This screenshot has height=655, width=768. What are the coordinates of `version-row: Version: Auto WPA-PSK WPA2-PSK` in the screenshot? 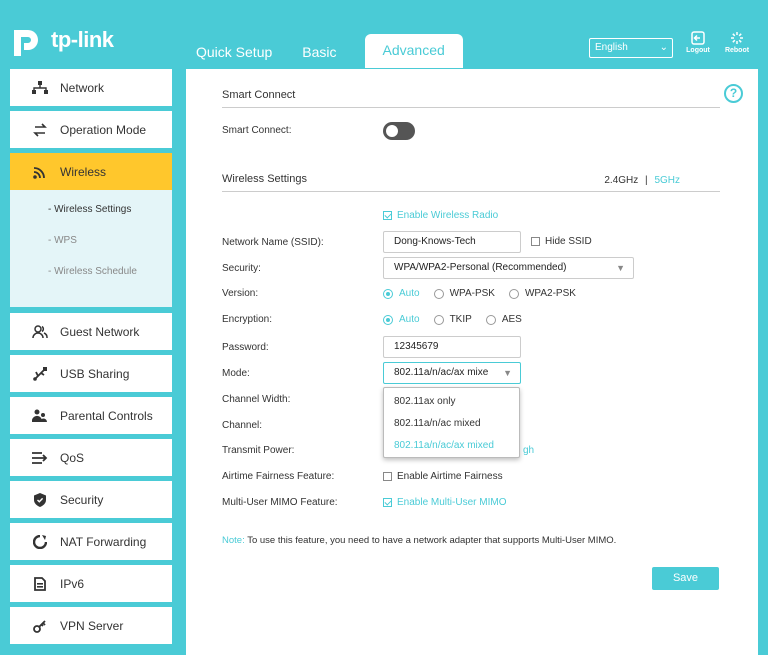 It's located at (472, 294).